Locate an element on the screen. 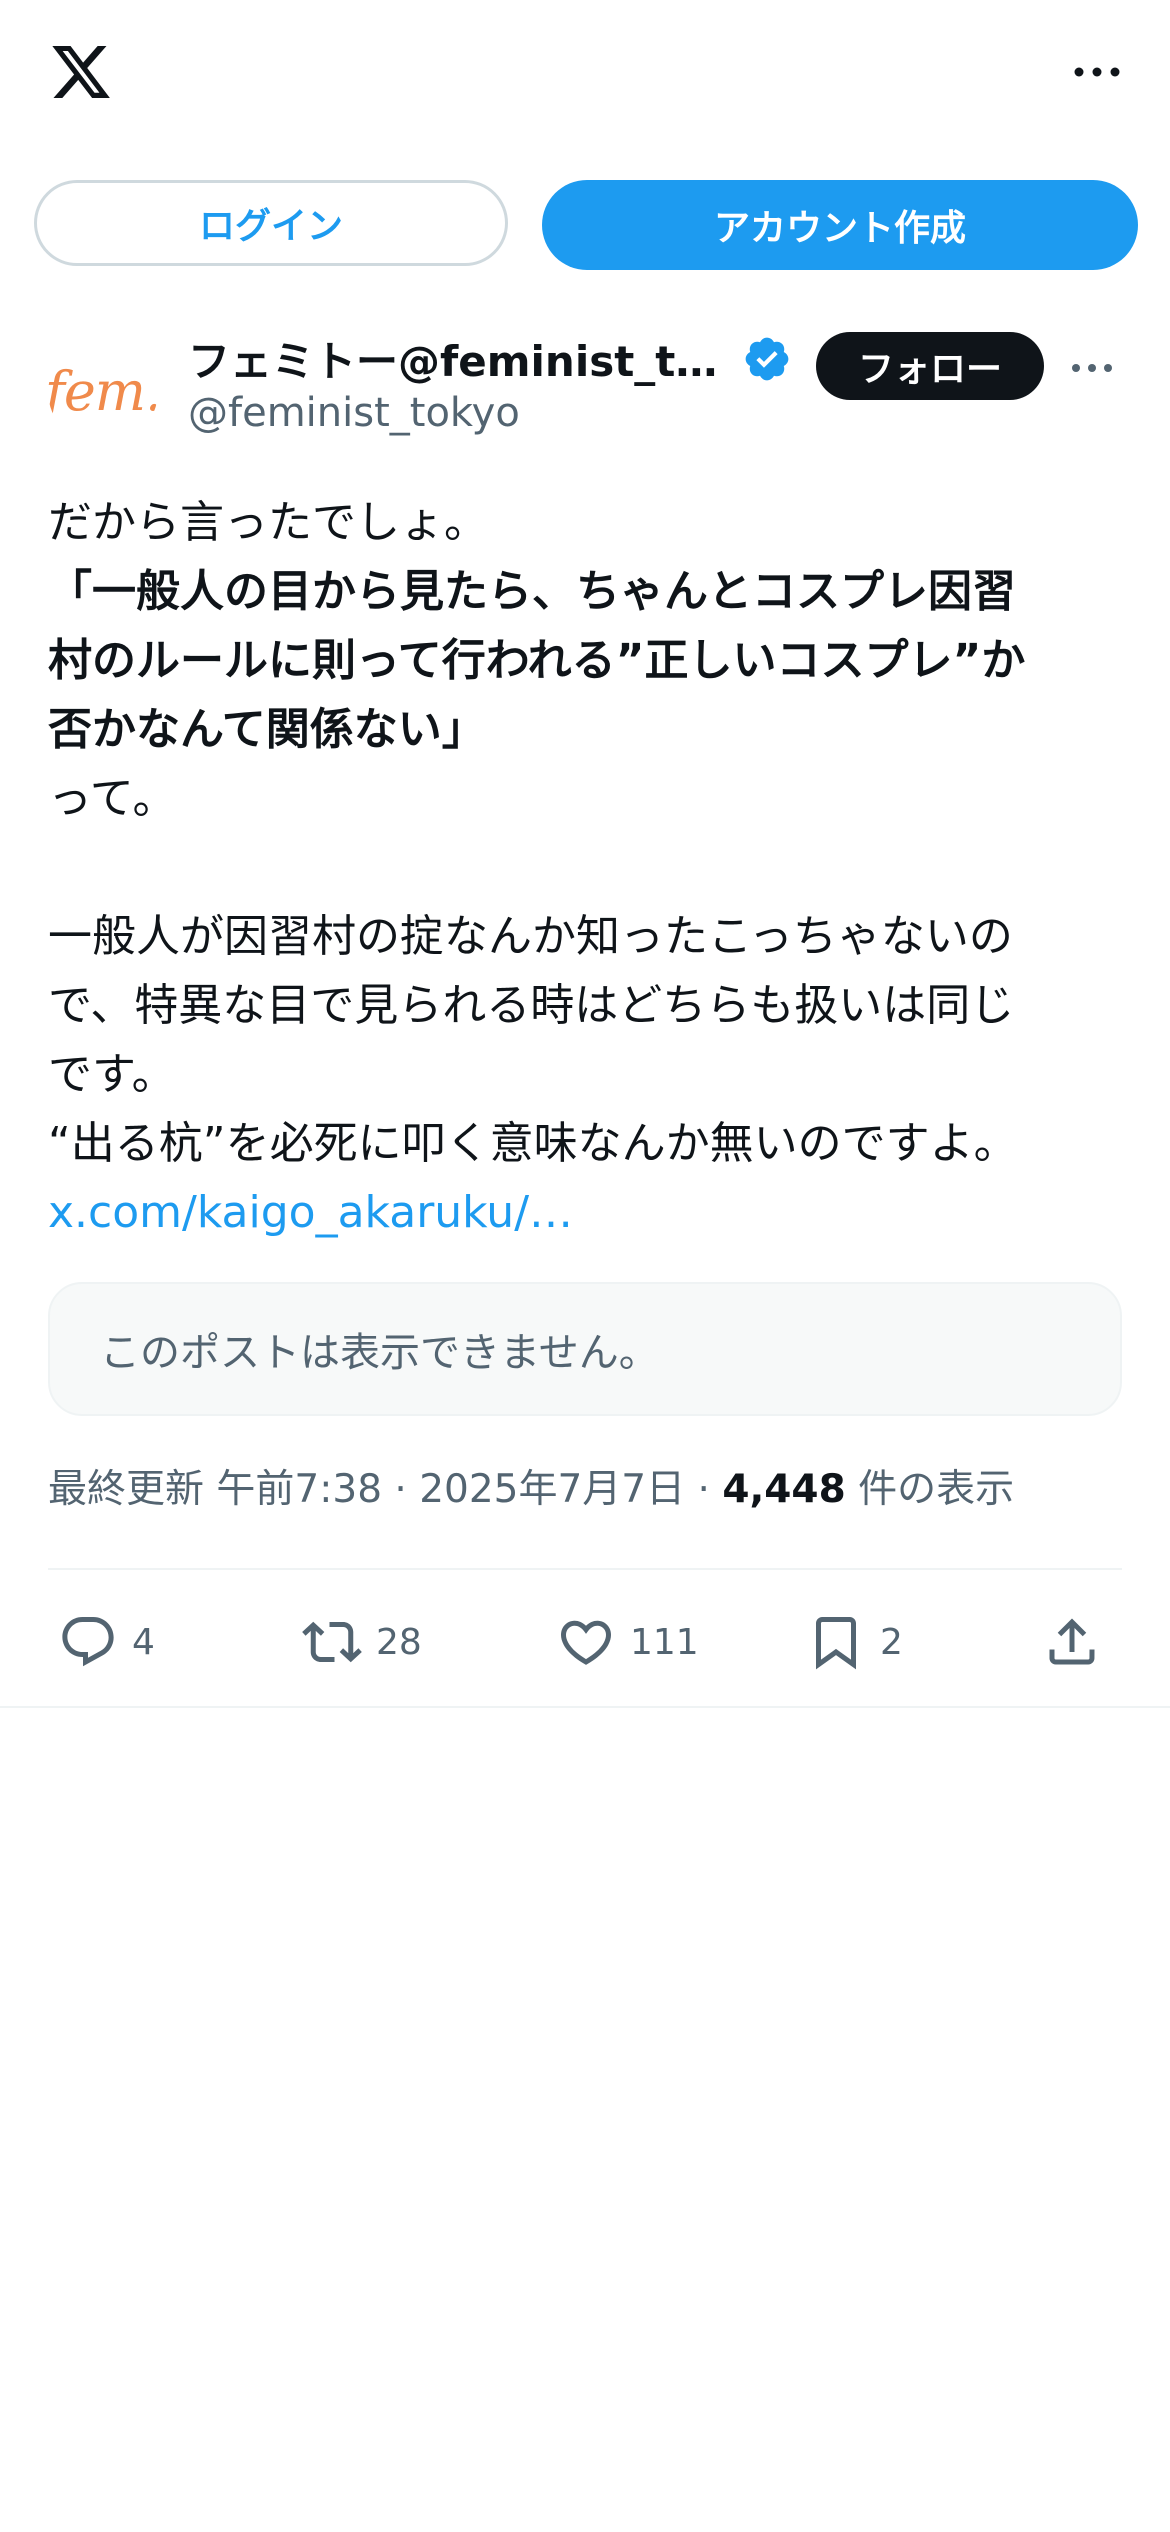  avatar: fem. is located at coordinates (103, 391).